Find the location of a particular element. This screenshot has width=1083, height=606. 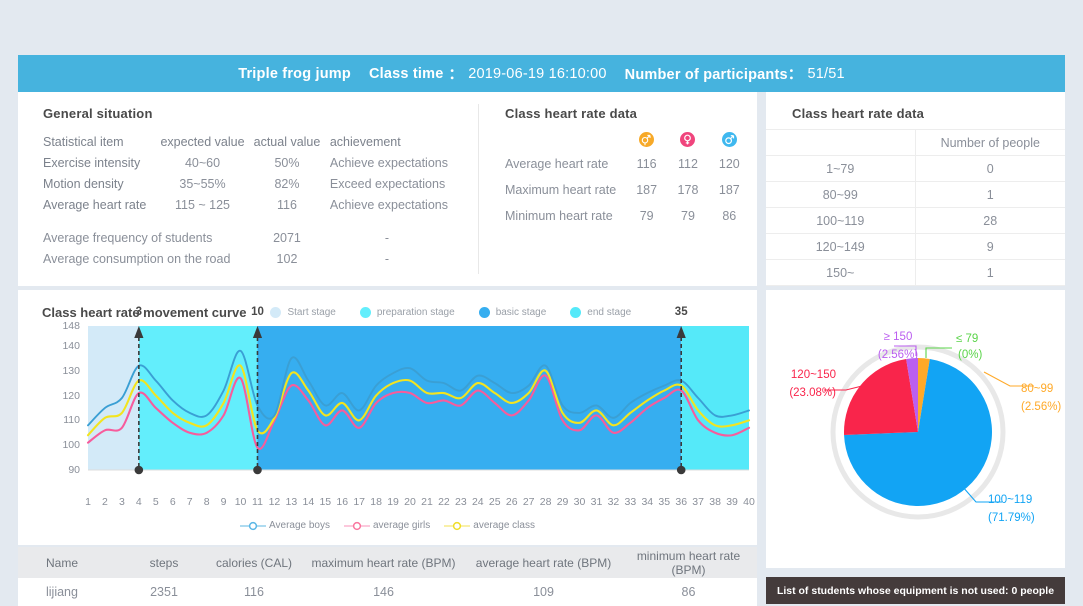

row-actual: 2071 is located at coordinates (287, 237).